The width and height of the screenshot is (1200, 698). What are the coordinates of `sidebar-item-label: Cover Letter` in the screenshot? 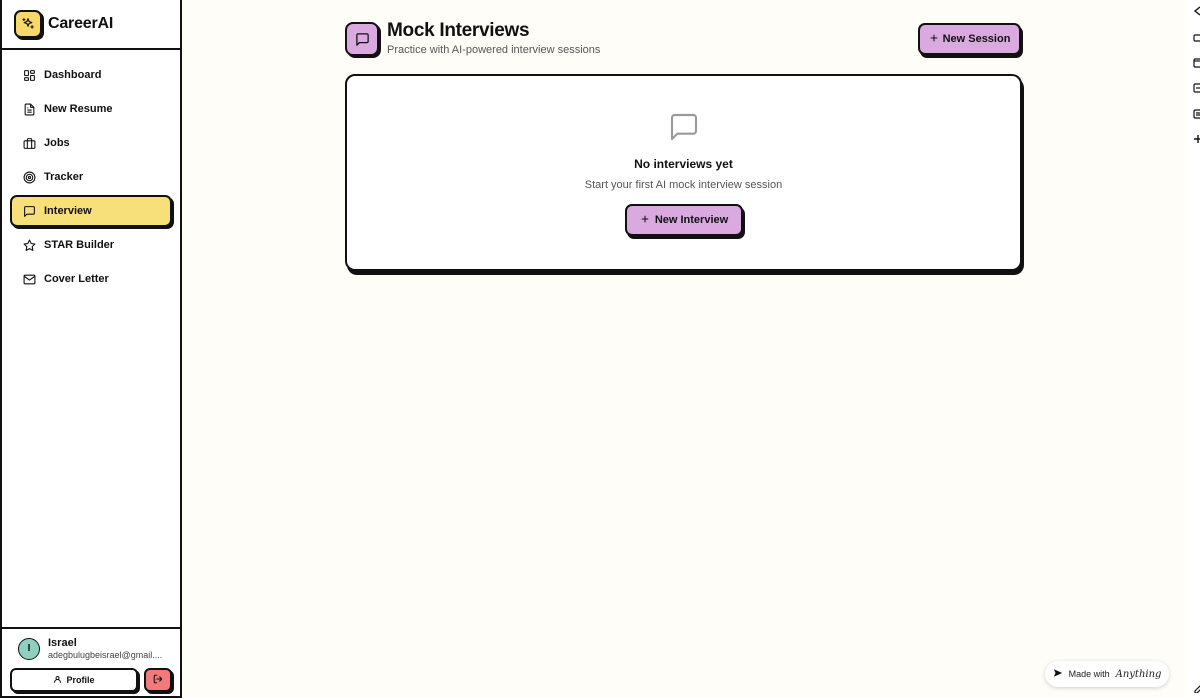 It's located at (76, 279).